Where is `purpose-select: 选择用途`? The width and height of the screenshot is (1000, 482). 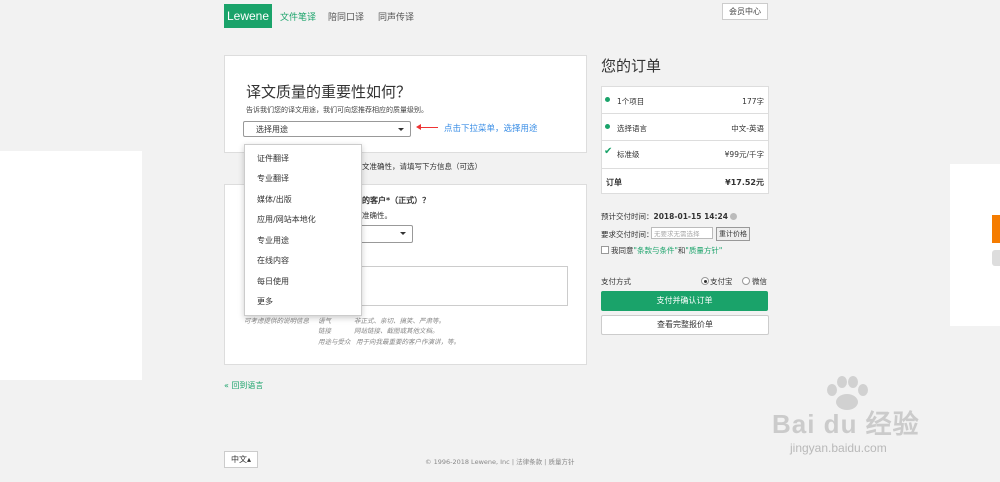
purpose-select: 选择用途 is located at coordinates (327, 129).